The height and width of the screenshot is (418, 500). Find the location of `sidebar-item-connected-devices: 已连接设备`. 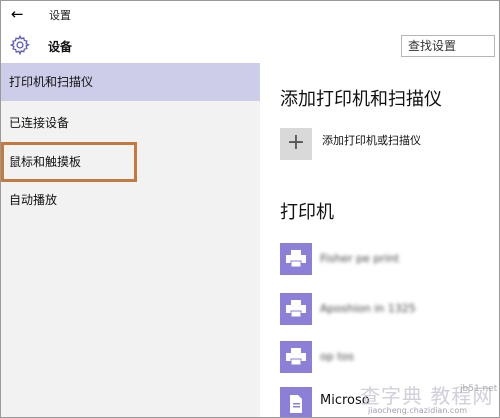

sidebar-item-connected-devices: 已连接设备 is located at coordinates (130, 123).